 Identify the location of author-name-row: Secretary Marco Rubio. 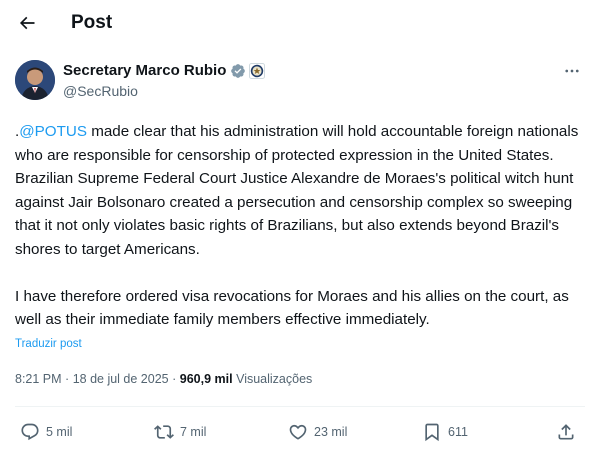
(164, 71).